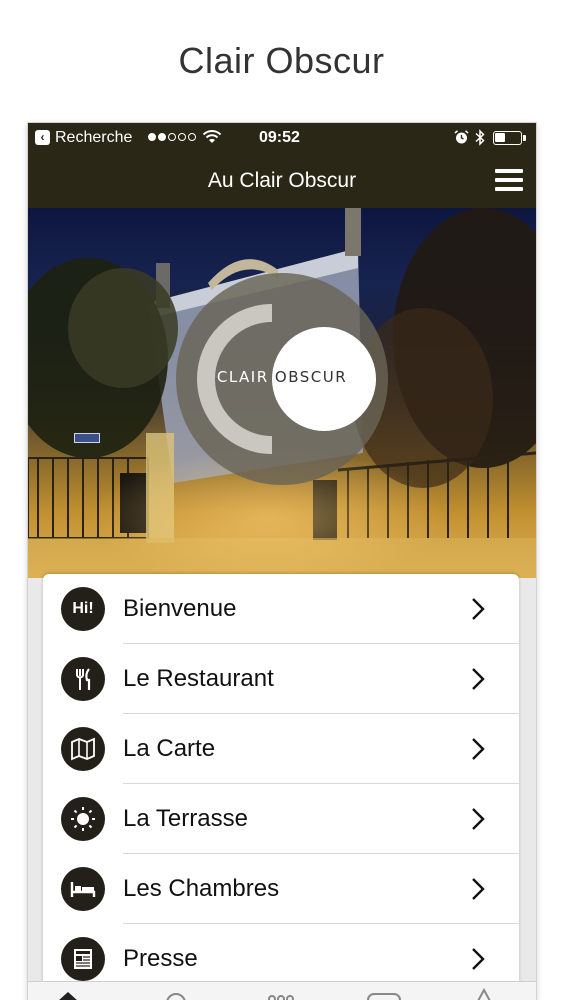 This screenshot has width=563, height=1000. I want to click on battery-level, so click(500, 137).